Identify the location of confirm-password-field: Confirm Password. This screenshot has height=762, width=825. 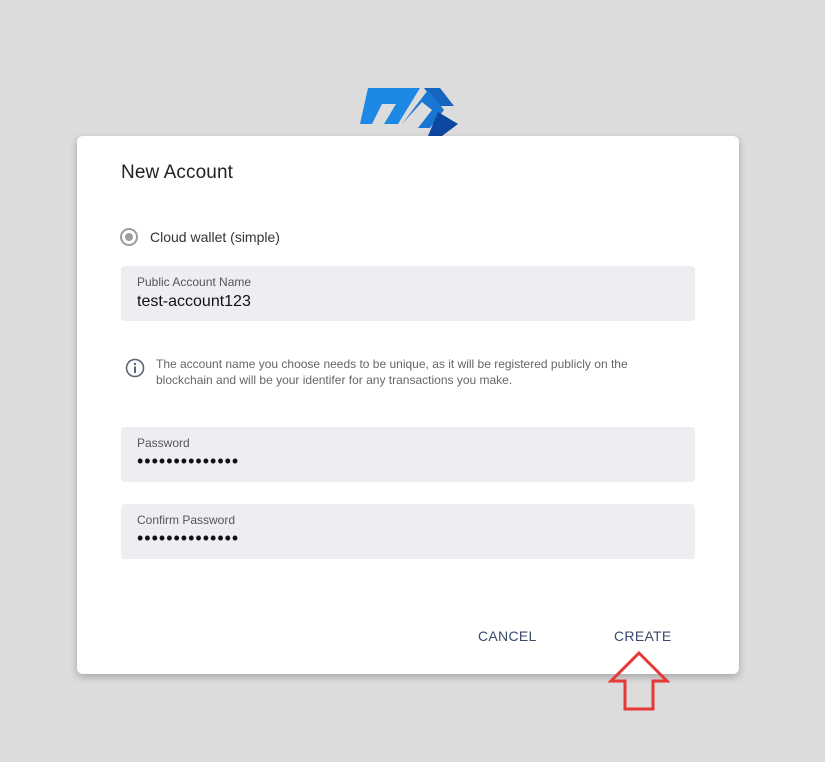
(408, 531).